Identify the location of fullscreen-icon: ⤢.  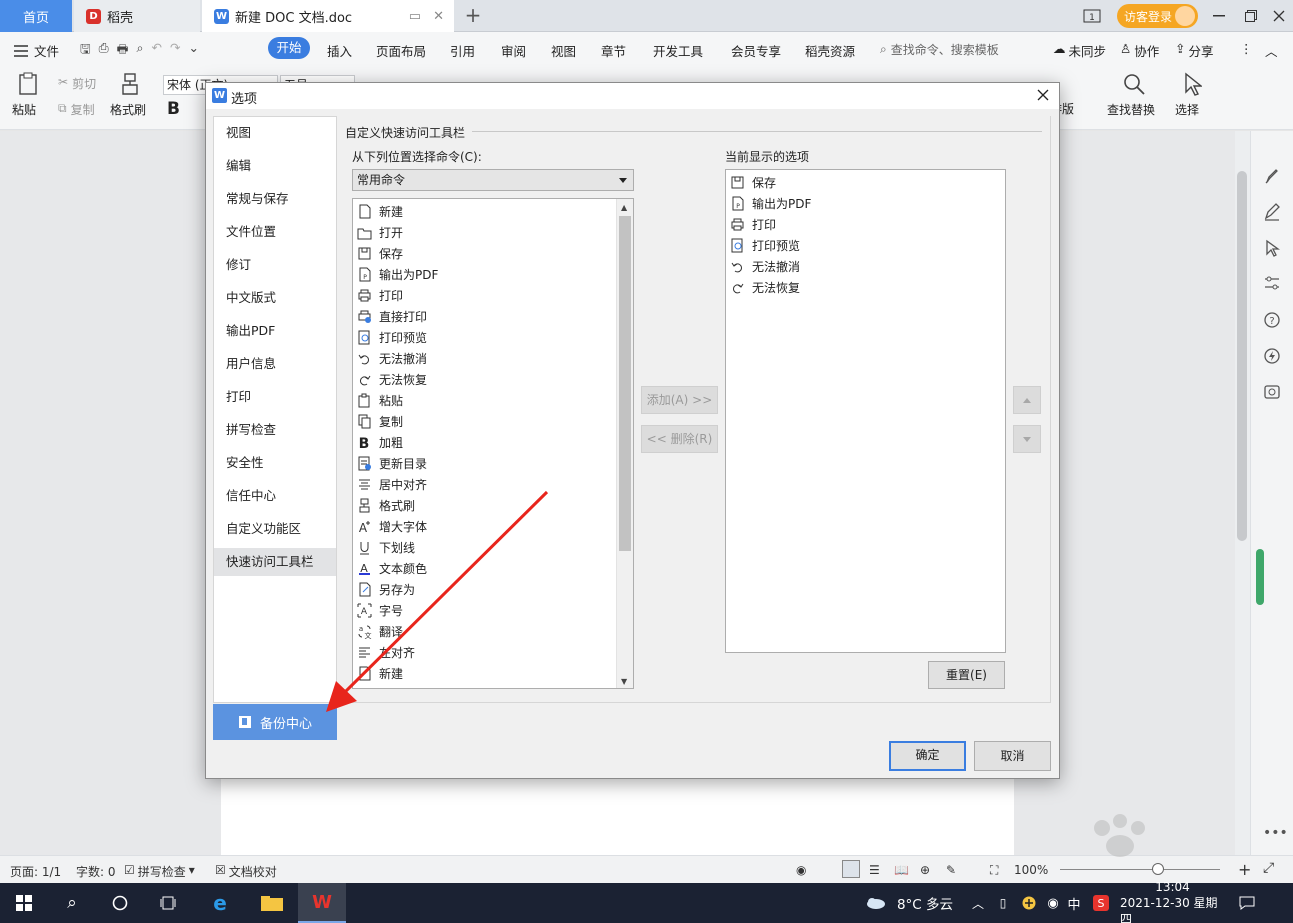
(1268, 868).